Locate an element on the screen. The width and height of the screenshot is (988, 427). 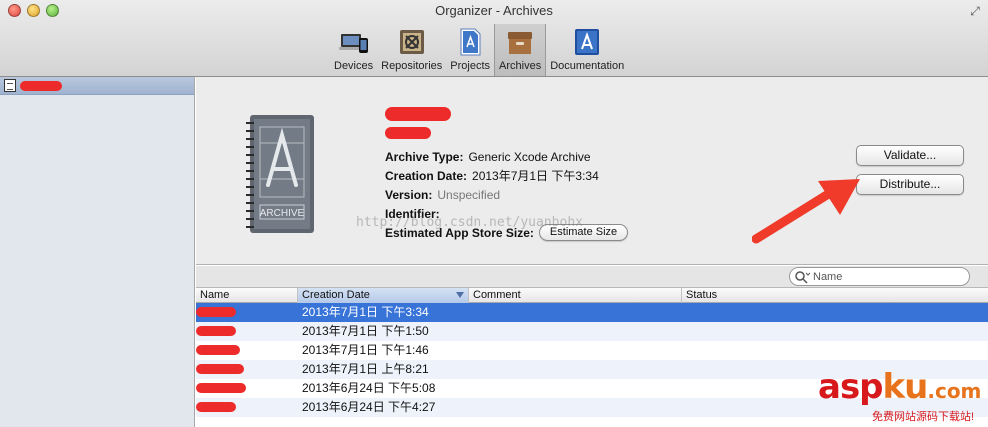
archive-type-value: Generic Xcode Archive is located at coordinates (529, 156).